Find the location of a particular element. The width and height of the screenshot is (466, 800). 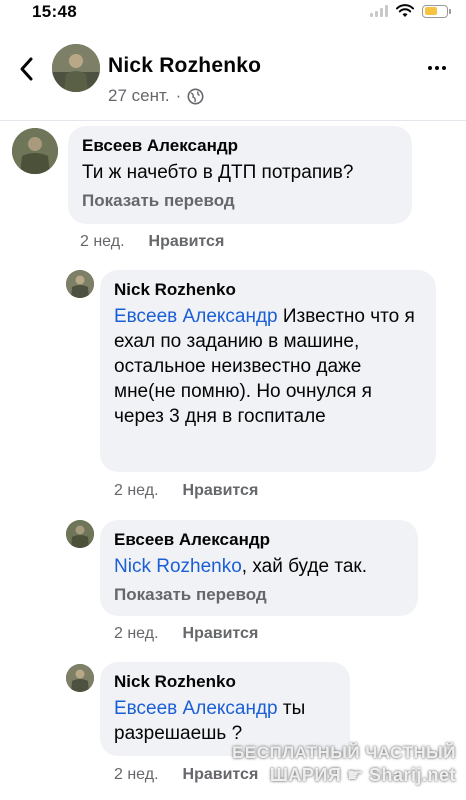

watermark: БЕСПЛАТНЫЙ ЧАСТНЫЙ ШАРИЯ ☛ Sharij.net is located at coordinates (344, 764).